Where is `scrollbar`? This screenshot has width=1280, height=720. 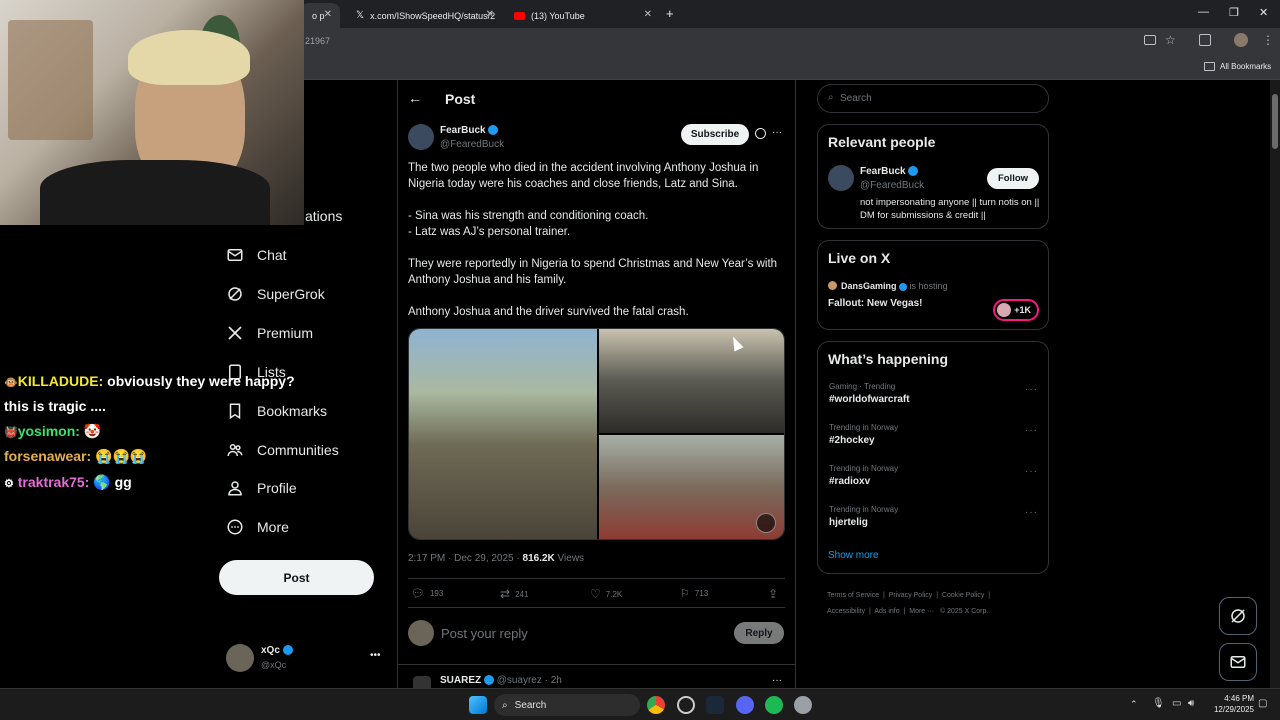
scrollbar is located at coordinates (1275, 384).